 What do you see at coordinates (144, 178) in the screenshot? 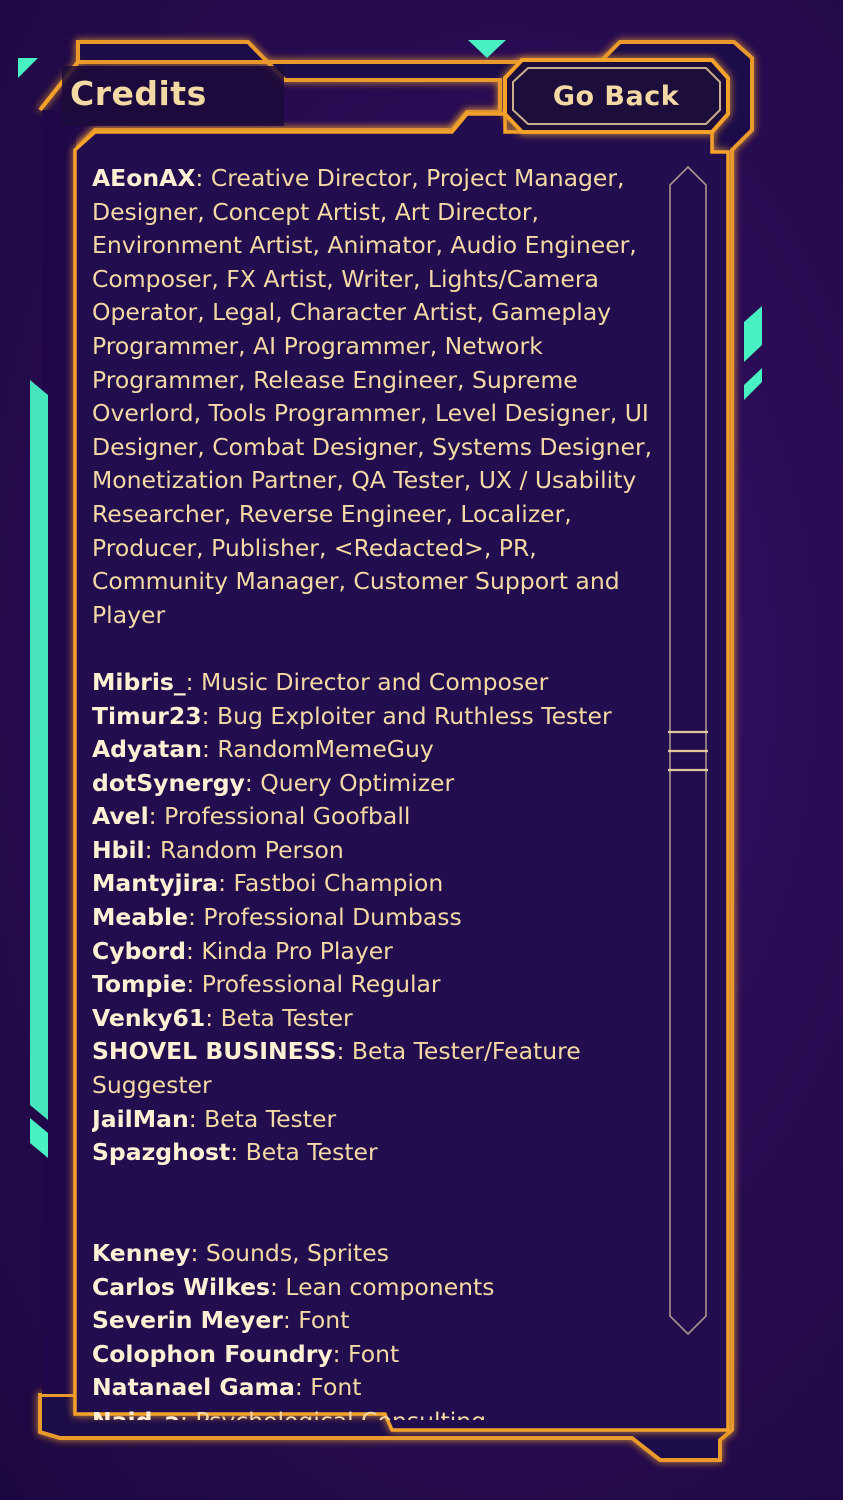
I see `credit-name: AEonAX` at bounding box center [144, 178].